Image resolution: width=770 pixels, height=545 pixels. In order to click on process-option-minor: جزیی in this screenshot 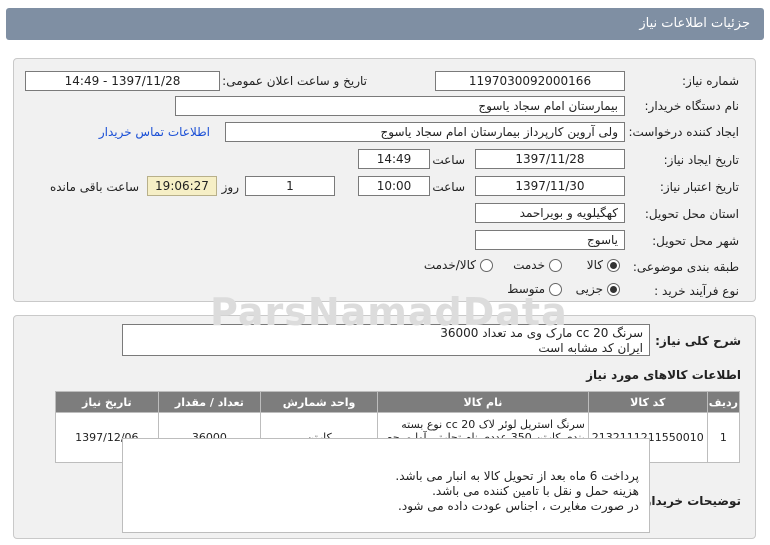, I will do `click(598, 289)`.